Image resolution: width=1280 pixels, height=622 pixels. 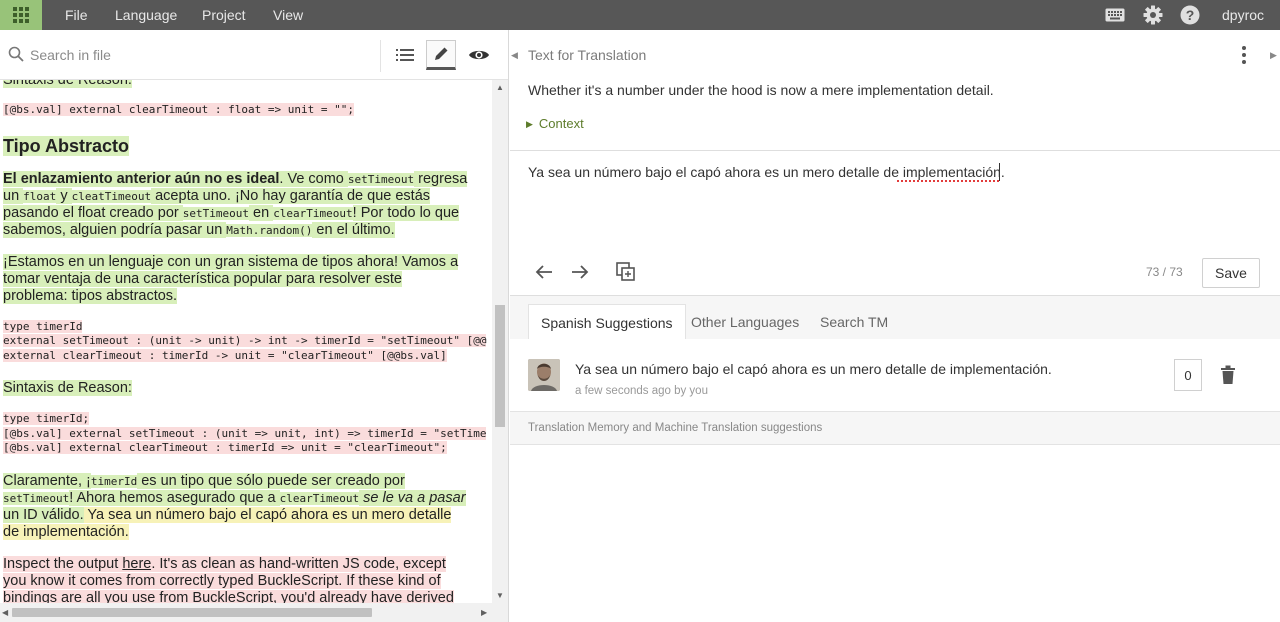 I want to click on help-icon: ?, so click(x=1190, y=15).